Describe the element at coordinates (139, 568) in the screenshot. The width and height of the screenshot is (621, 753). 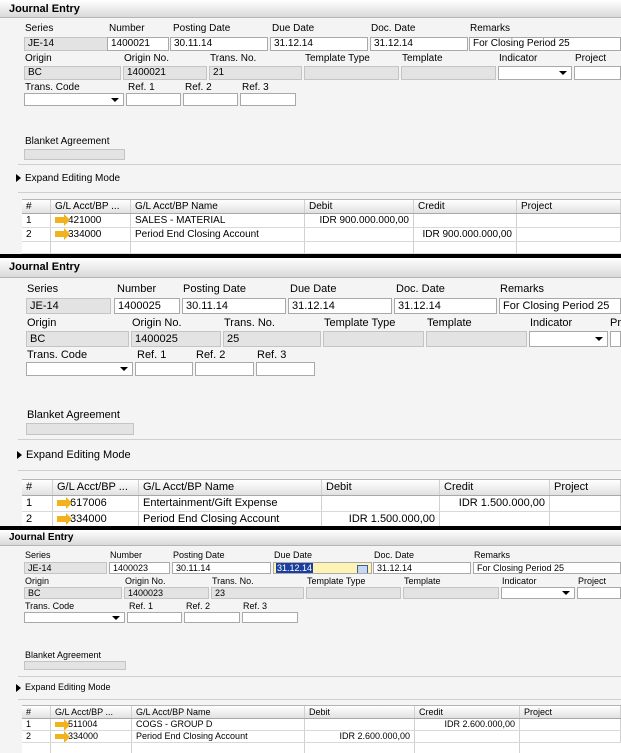
I see `number-field: 1400023` at that location.